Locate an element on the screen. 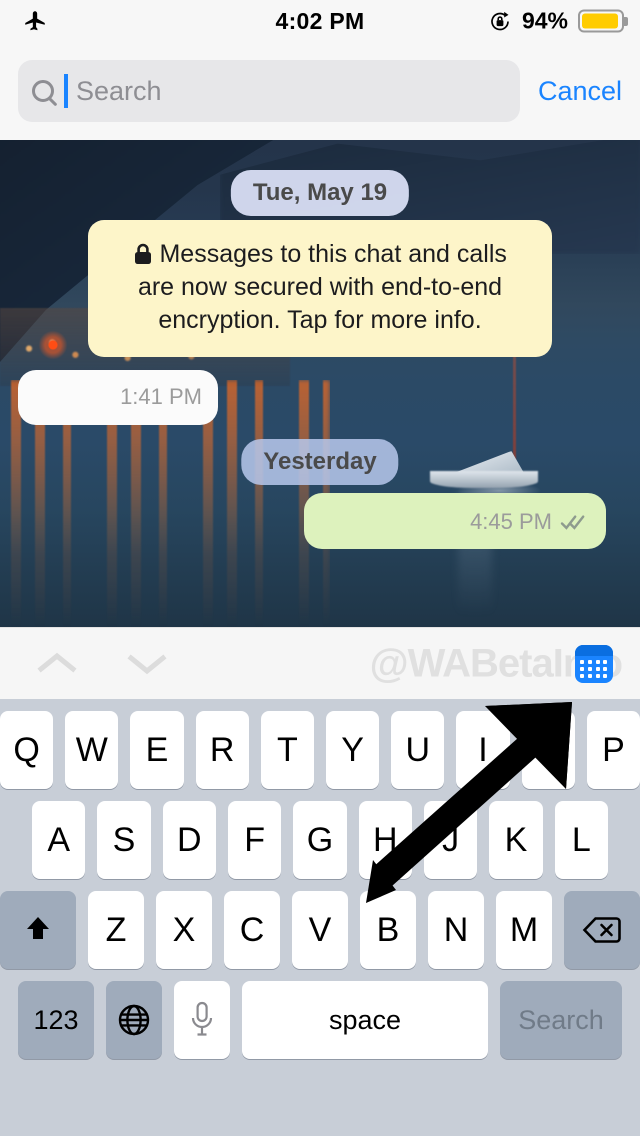 Image resolution: width=640 pixels, height=1136 pixels. key-m: M is located at coordinates (524, 930).